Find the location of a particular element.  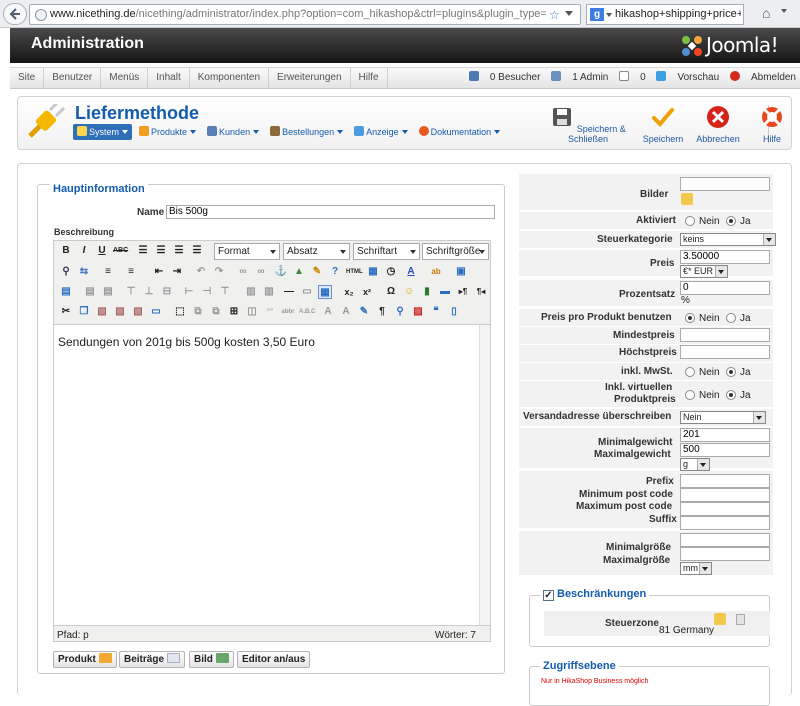

tax-category-select: keins is located at coordinates (728, 239).